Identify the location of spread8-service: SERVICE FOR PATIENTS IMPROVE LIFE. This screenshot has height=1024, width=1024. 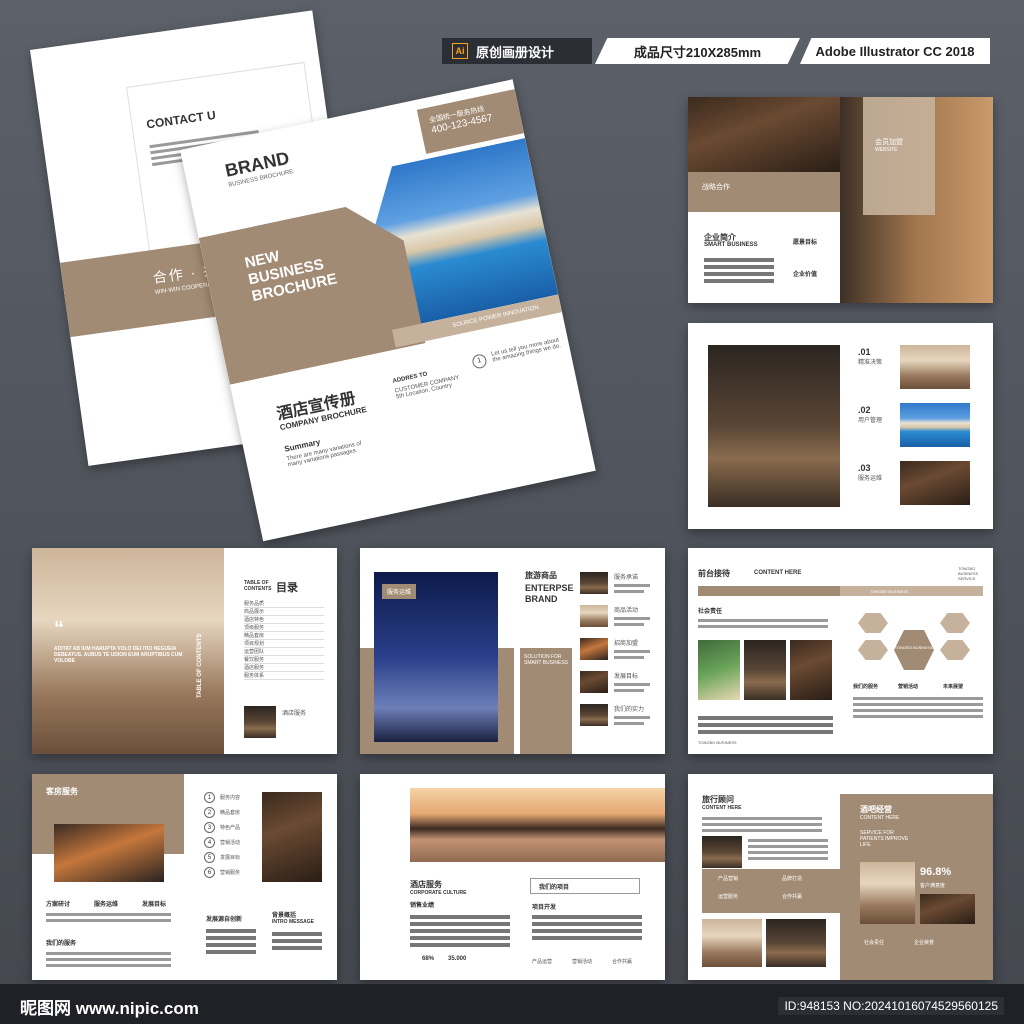
(884, 839).